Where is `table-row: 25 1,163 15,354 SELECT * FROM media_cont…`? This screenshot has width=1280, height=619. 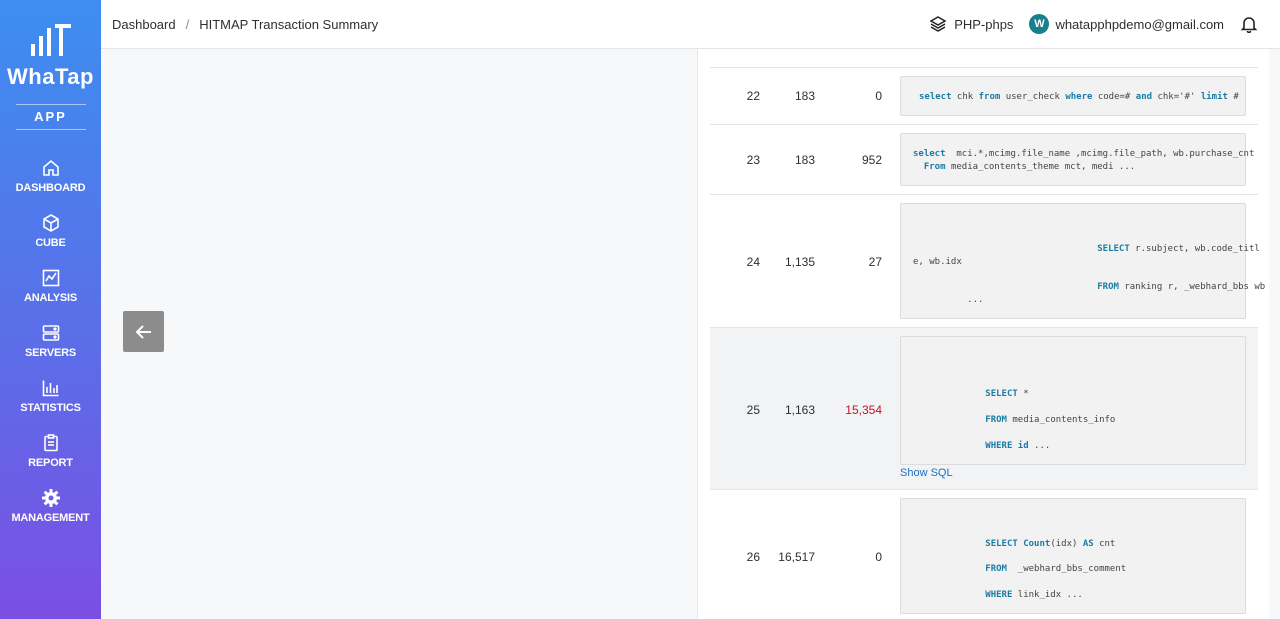
table-row: 25 1,163 15,354 SELECT * FROM media_cont… is located at coordinates (984, 409).